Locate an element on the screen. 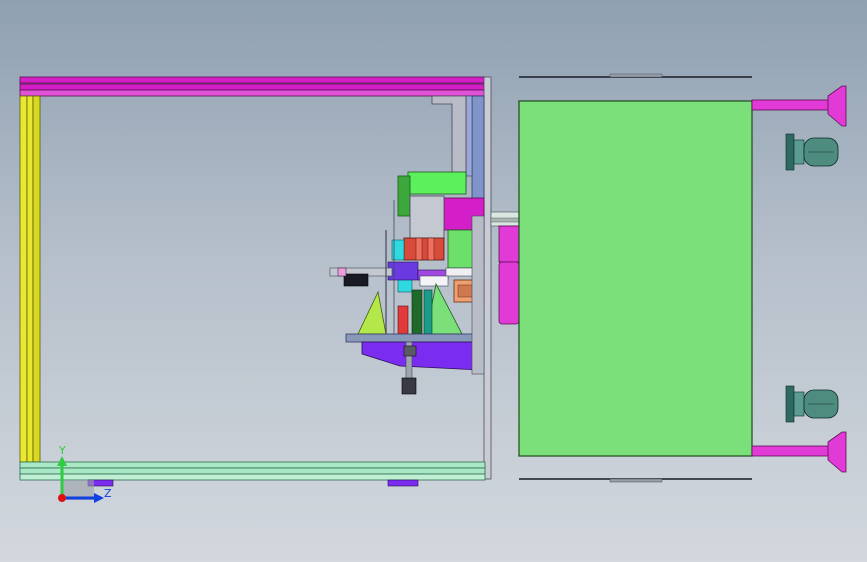  green-wedge-left is located at coordinates (372, 312).